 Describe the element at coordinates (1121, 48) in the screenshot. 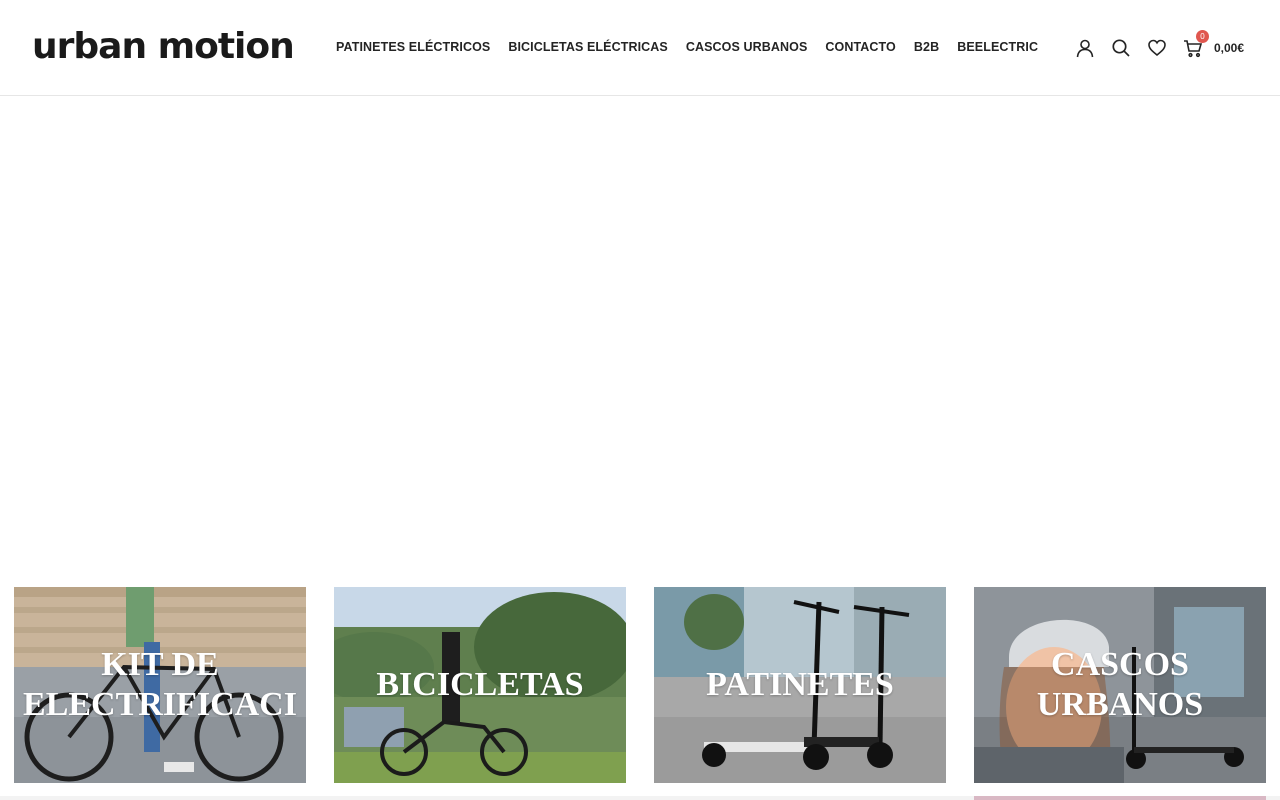

I see `search-icon` at that location.